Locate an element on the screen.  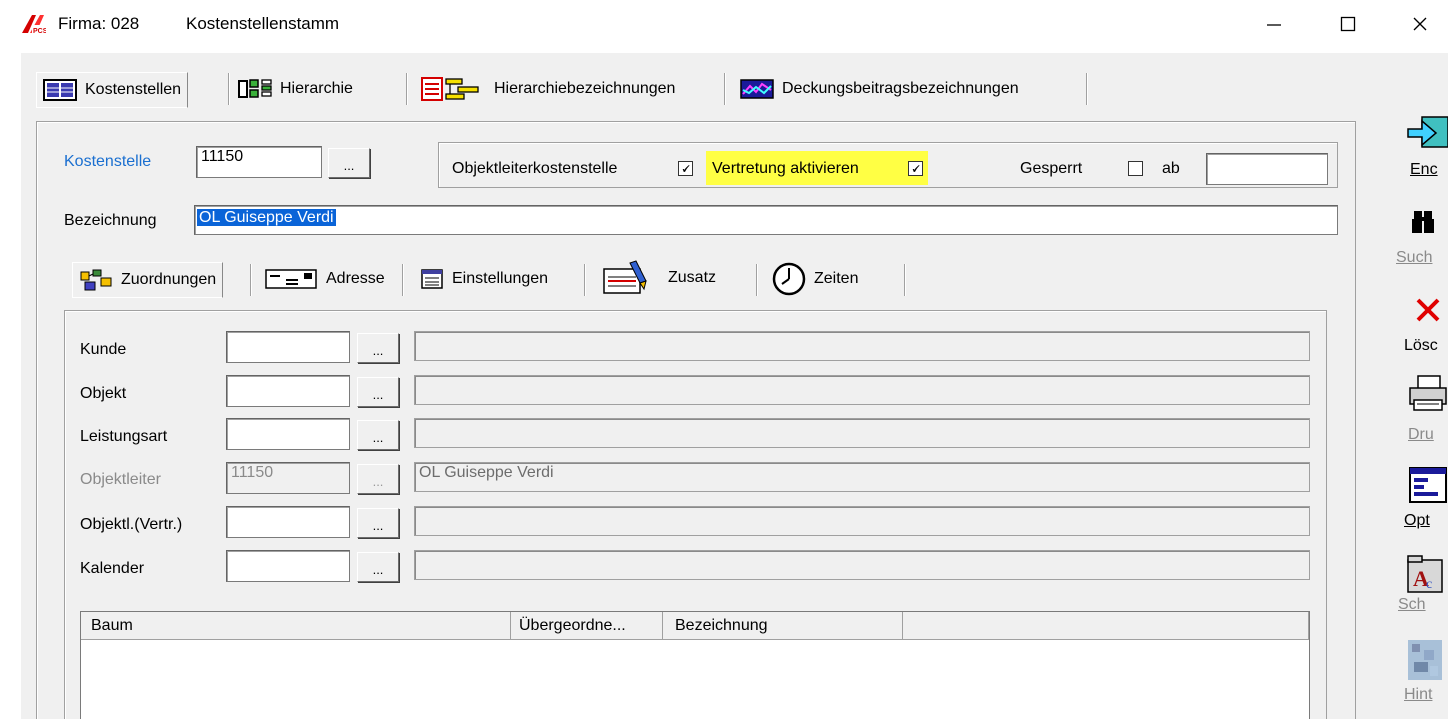
tab-label: Zuordnungen is located at coordinates (169, 279).